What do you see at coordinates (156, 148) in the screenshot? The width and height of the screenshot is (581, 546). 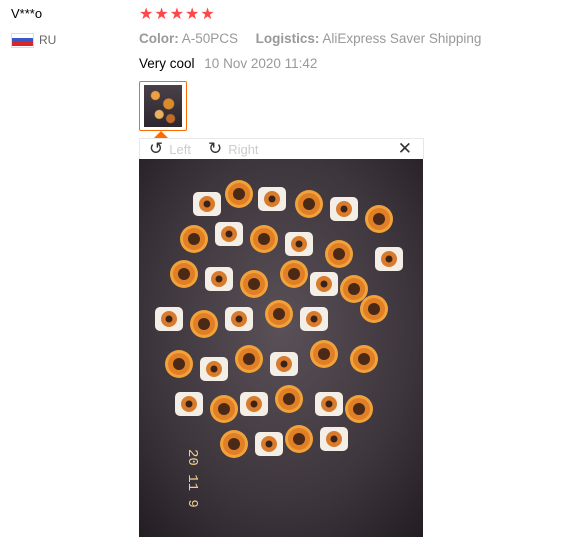 I see `rotate-left-icon: ↺` at bounding box center [156, 148].